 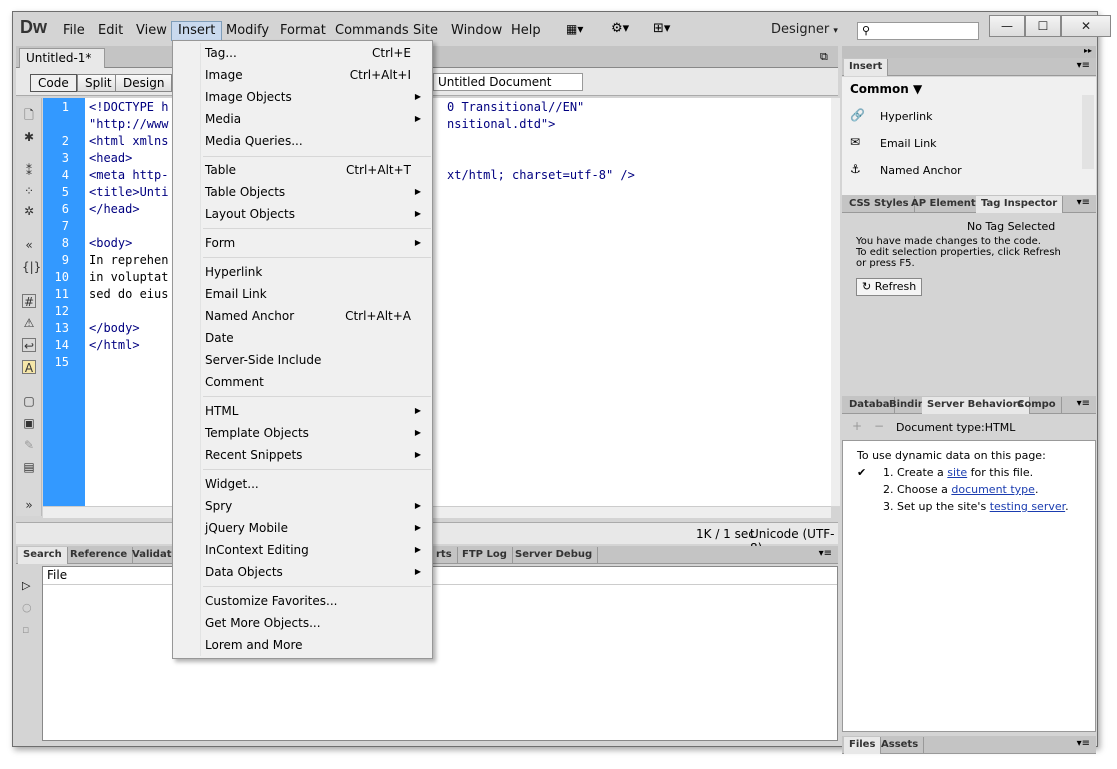 I want to click on tab-components: Compo, so click(x=1037, y=405).